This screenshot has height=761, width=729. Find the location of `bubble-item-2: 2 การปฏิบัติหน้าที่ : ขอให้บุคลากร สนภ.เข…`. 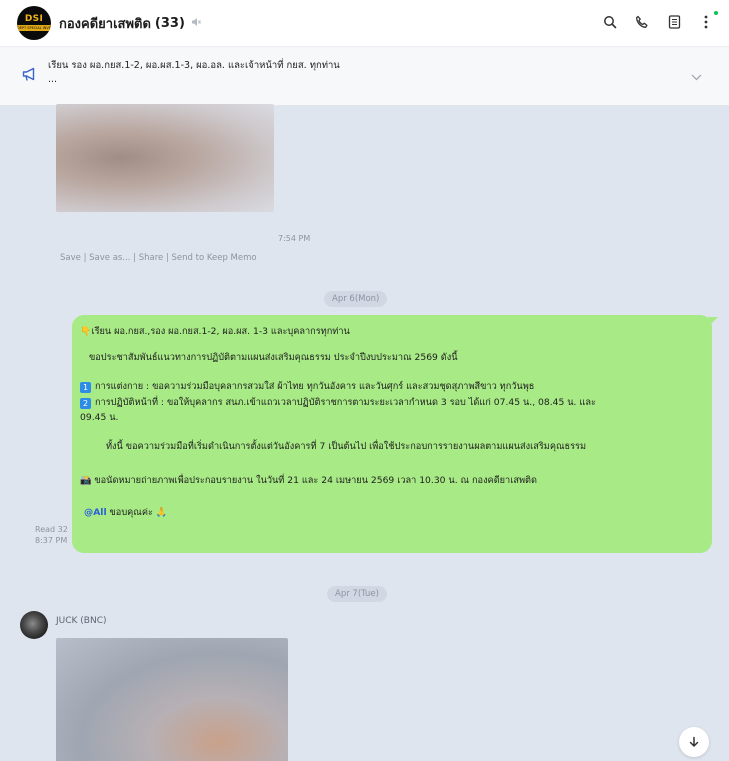

bubble-item-2: 2 การปฏิบัติหน้าที่ : ขอให้บุคลากร สนภ.เข… is located at coordinates (338, 403).